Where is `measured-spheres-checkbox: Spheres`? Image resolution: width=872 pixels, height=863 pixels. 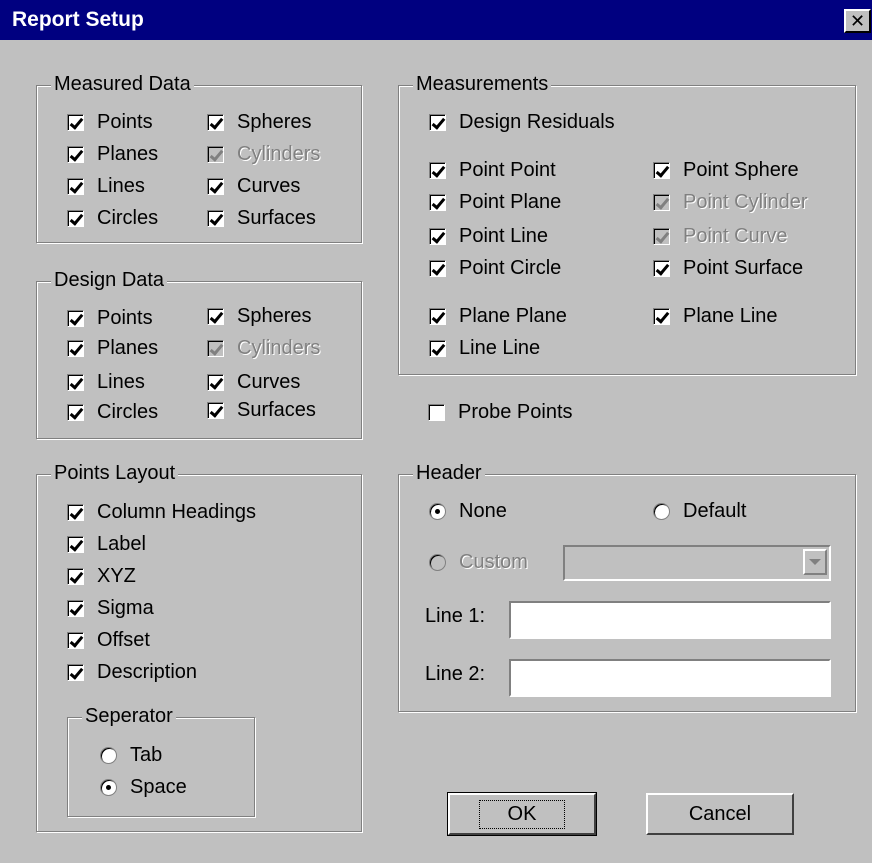
measured-spheres-checkbox: Spheres is located at coordinates (259, 122).